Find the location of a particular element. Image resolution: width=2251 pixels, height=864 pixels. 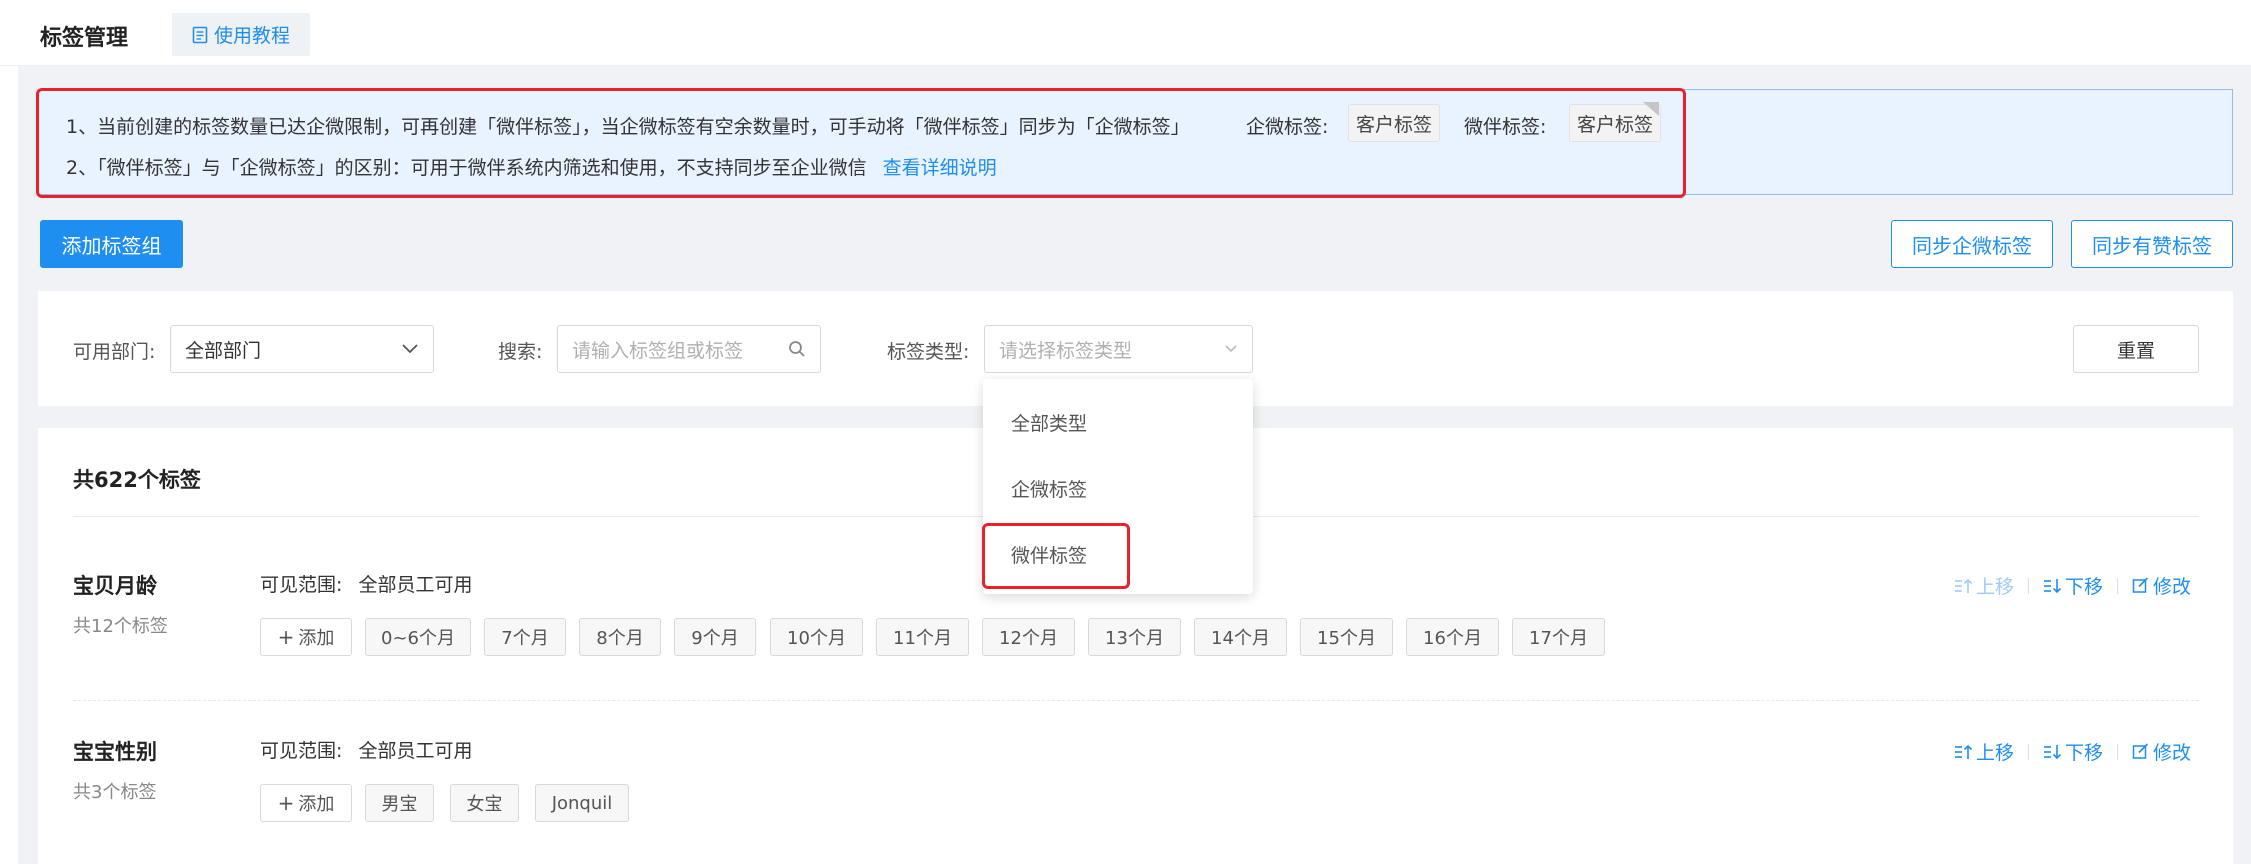

tag-chip: 13个月 is located at coordinates (1134, 637).